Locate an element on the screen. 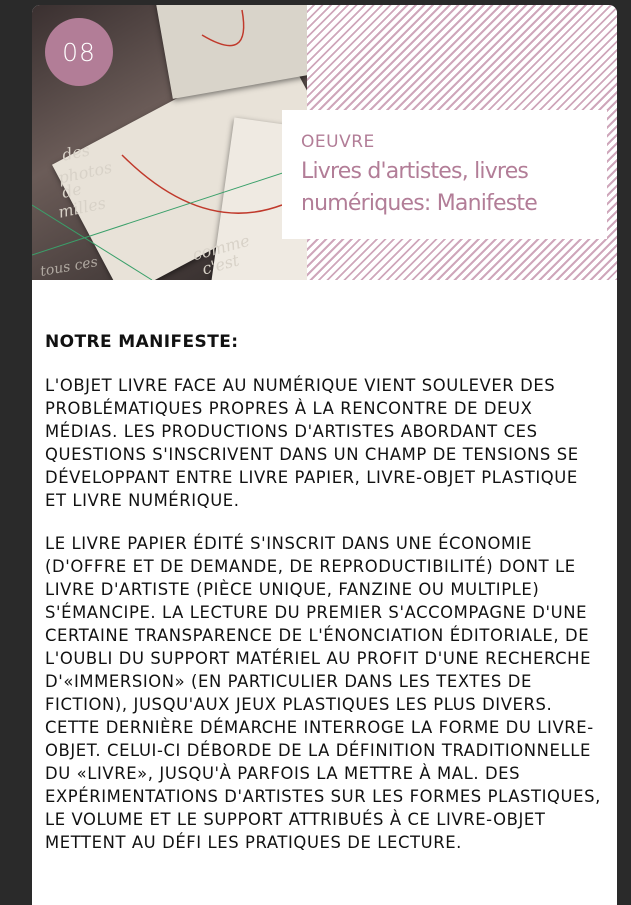  section-heading: NOTRE MANIFESTE: is located at coordinates (142, 342).